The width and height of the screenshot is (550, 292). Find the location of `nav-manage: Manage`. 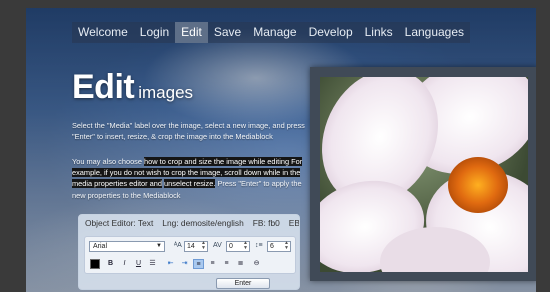

nav-manage: Manage is located at coordinates (274, 32).